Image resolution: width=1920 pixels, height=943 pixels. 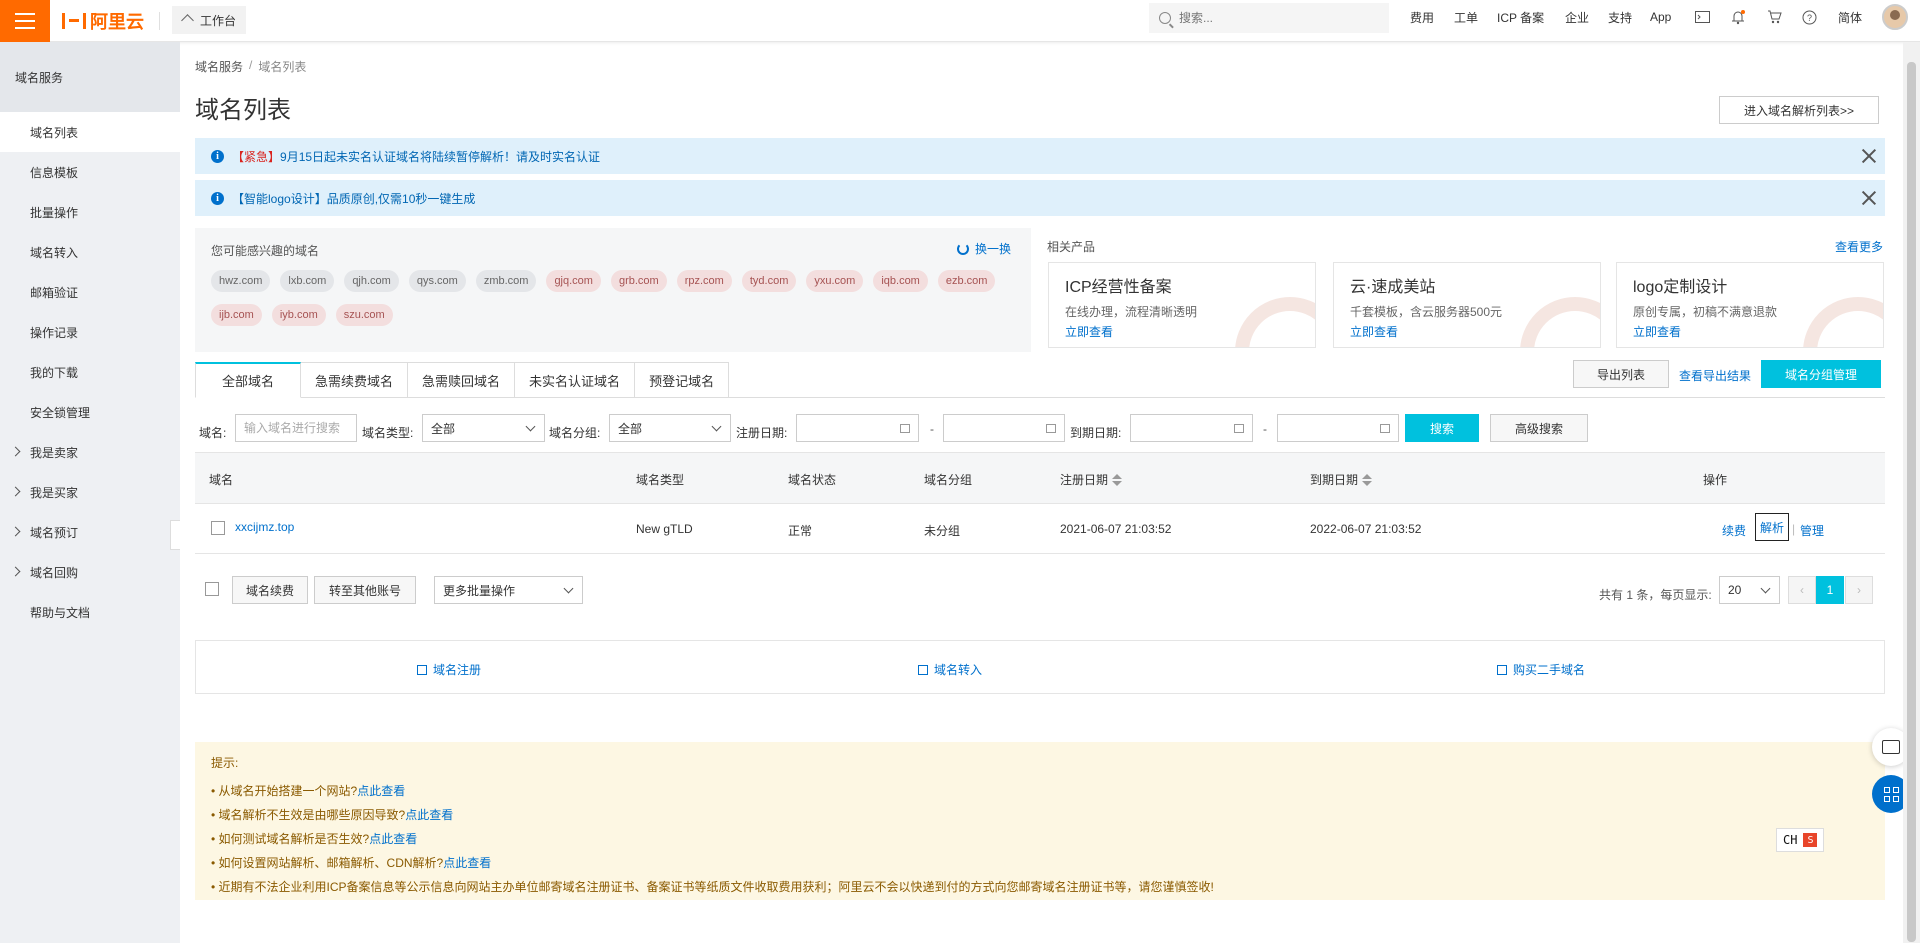 What do you see at coordinates (90, 292) in the screenshot?
I see `sidebar-item-email-verify: 邮箱验证` at bounding box center [90, 292].